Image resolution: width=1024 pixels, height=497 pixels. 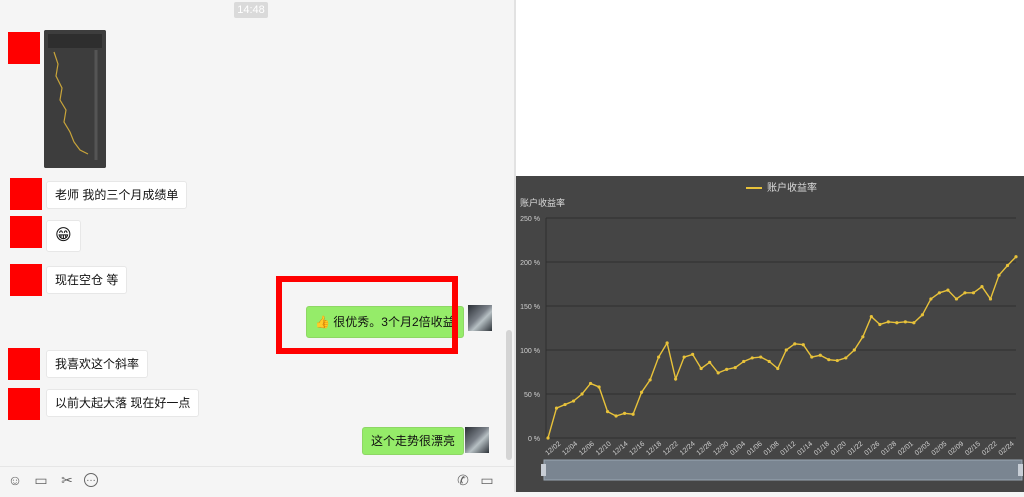 What do you see at coordinates (570, 448) in the screenshot?
I see `x-tick-label: 12/04` at bounding box center [570, 448].